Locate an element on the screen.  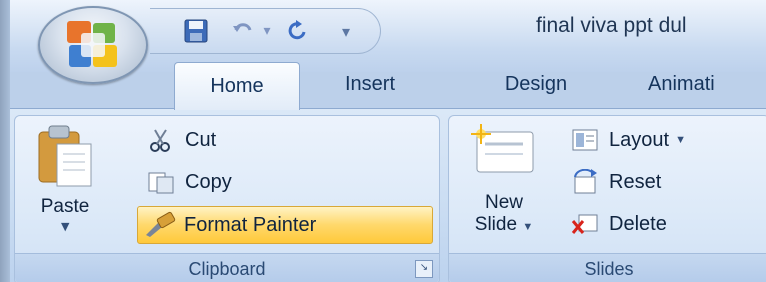
quick-access-toolbar: ▾ ▾ is located at coordinates (265, 31).